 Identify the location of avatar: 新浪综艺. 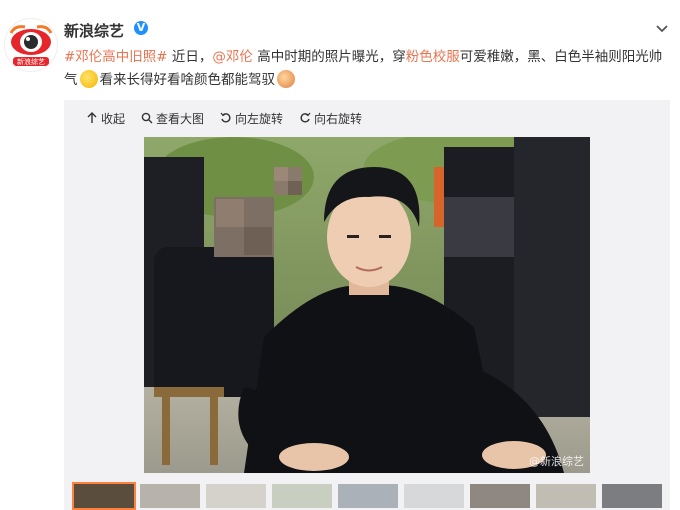
(31, 45).